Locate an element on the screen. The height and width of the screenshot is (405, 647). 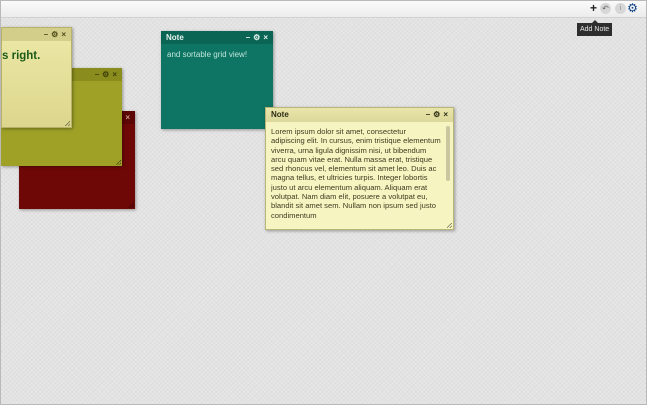
settings-gear-icon: ⚙ is located at coordinates (632, 8).